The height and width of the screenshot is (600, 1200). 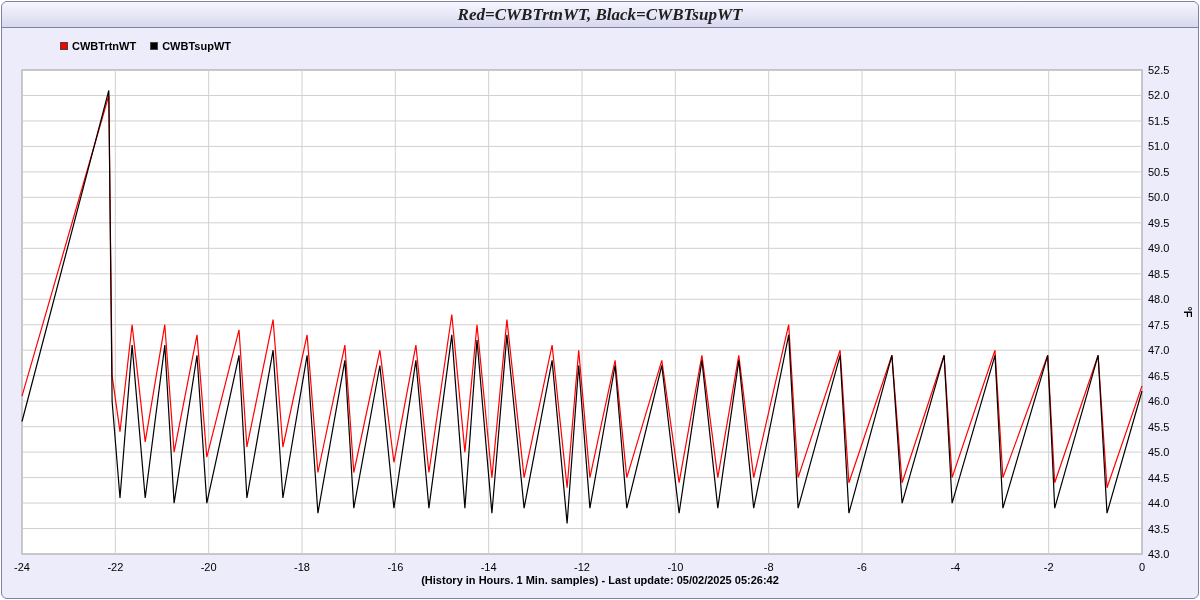 What do you see at coordinates (1142, 567) in the screenshot?
I see `axis-tick-label: 0` at bounding box center [1142, 567].